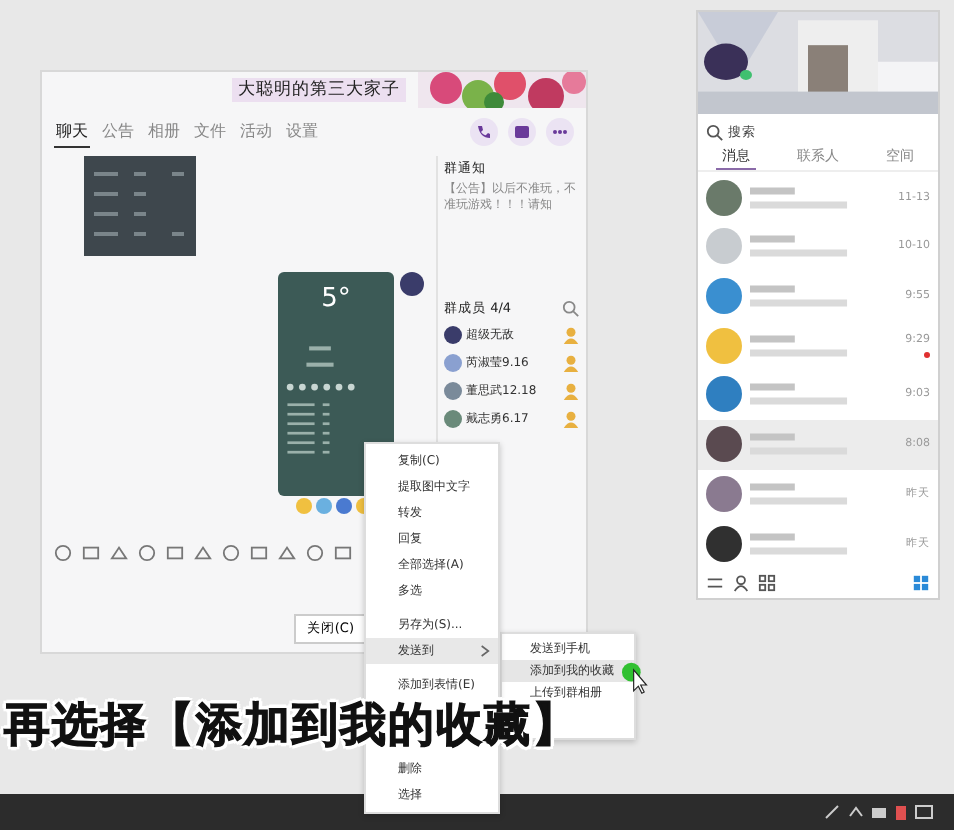  Describe the element at coordinates (319, 90) in the screenshot. I see `window-title: 大聪明的第三大家子` at that location.